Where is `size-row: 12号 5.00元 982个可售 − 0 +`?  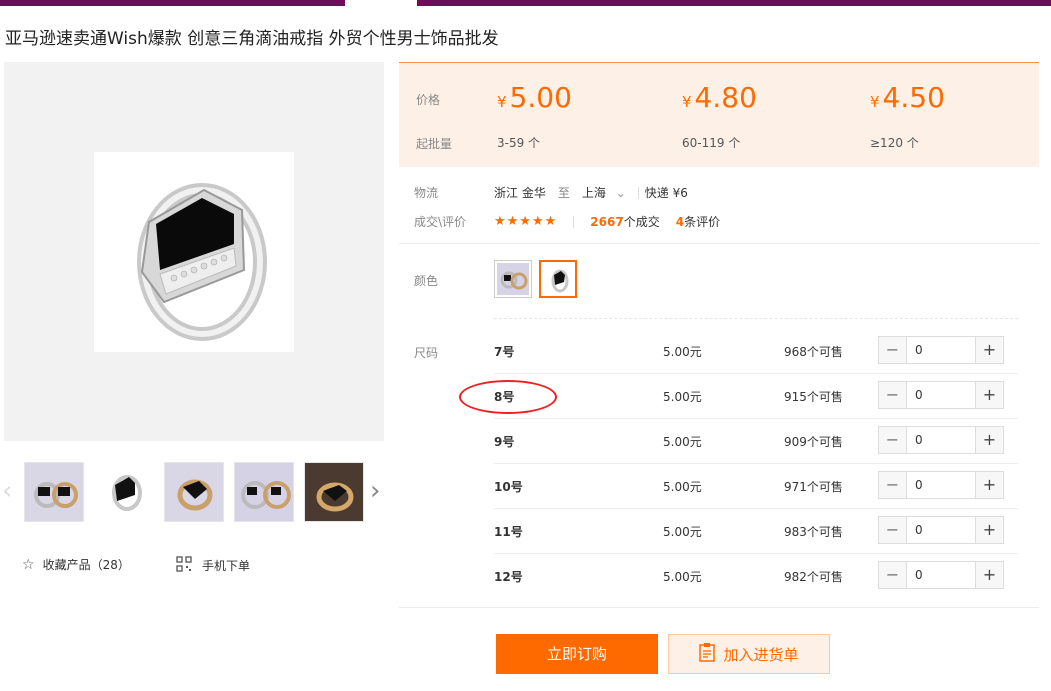 size-row: 12号 5.00元 982个可售 − 0 + is located at coordinates (756, 576).